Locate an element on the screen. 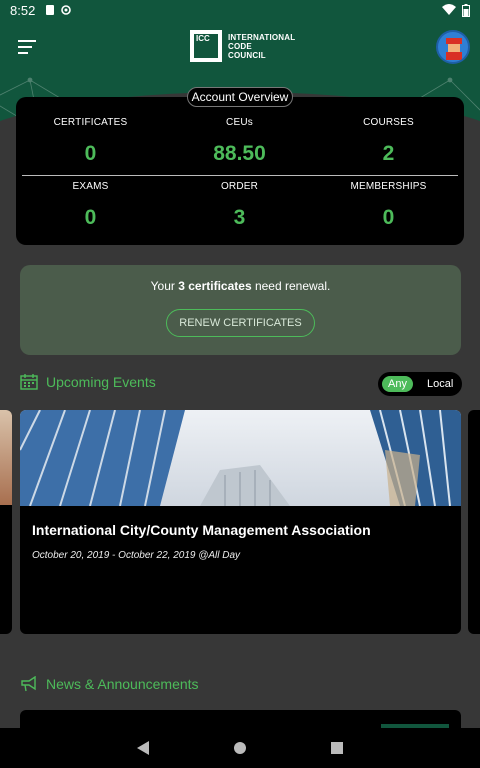 Image resolution: width=480 pixels, height=768 pixels. status-time: 8:52 is located at coordinates (23, 10).